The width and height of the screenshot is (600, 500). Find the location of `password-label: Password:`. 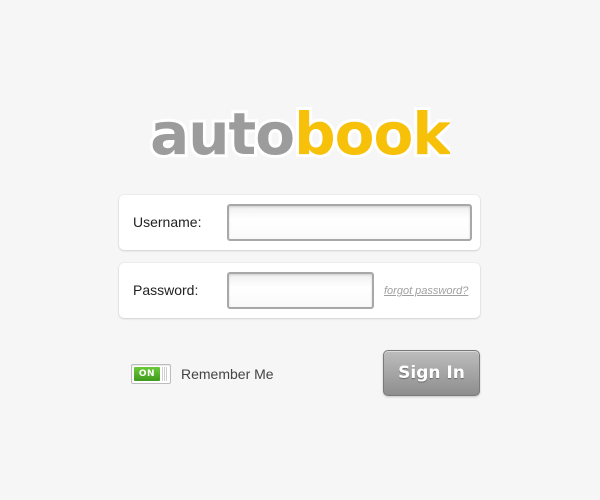

password-label: Password: is located at coordinates (166, 290).